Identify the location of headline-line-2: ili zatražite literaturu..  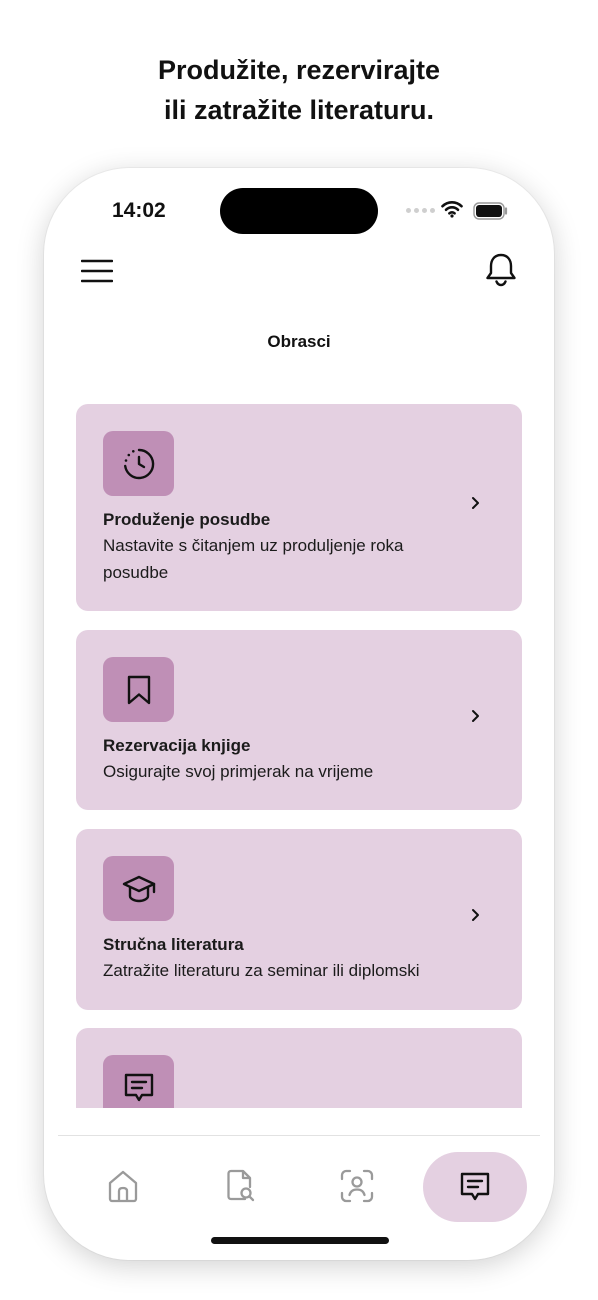
(299, 110).